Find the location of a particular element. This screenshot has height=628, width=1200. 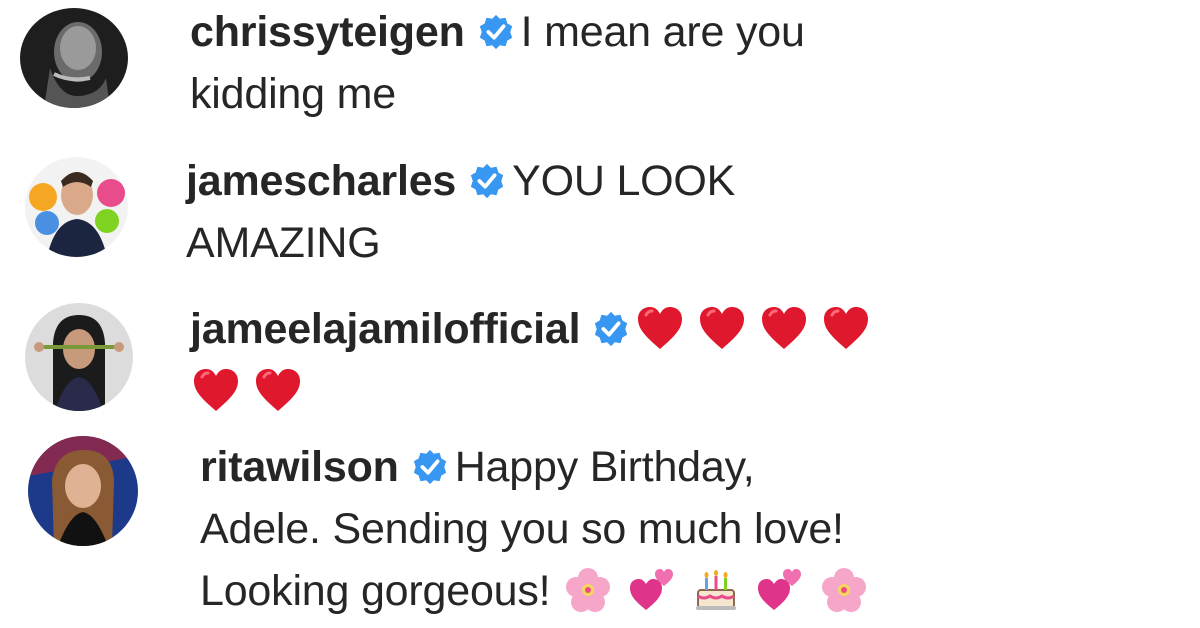

comment-body-continued: kidding me is located at coordinates (293, 94).